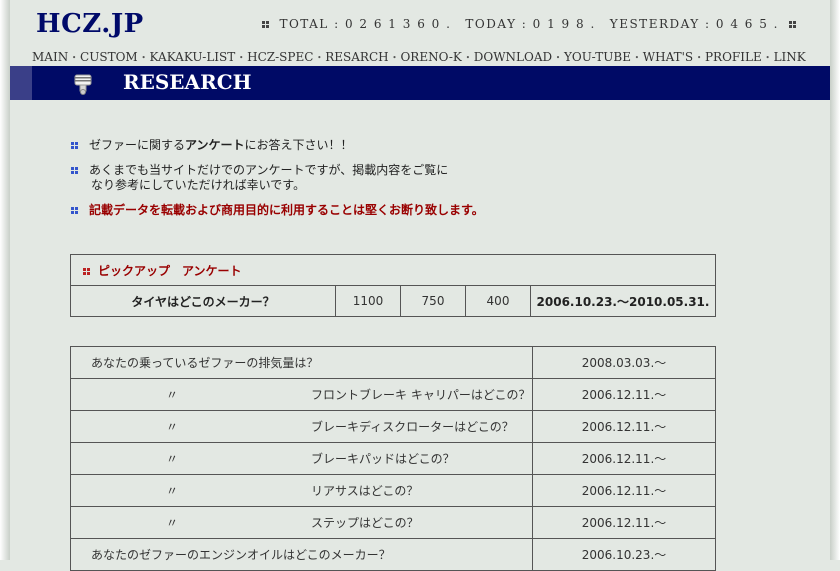  Describe the element at coordinates (393, 270) in the screenshot. I see `pickup-header: ピックアップ アンケート` at that location.